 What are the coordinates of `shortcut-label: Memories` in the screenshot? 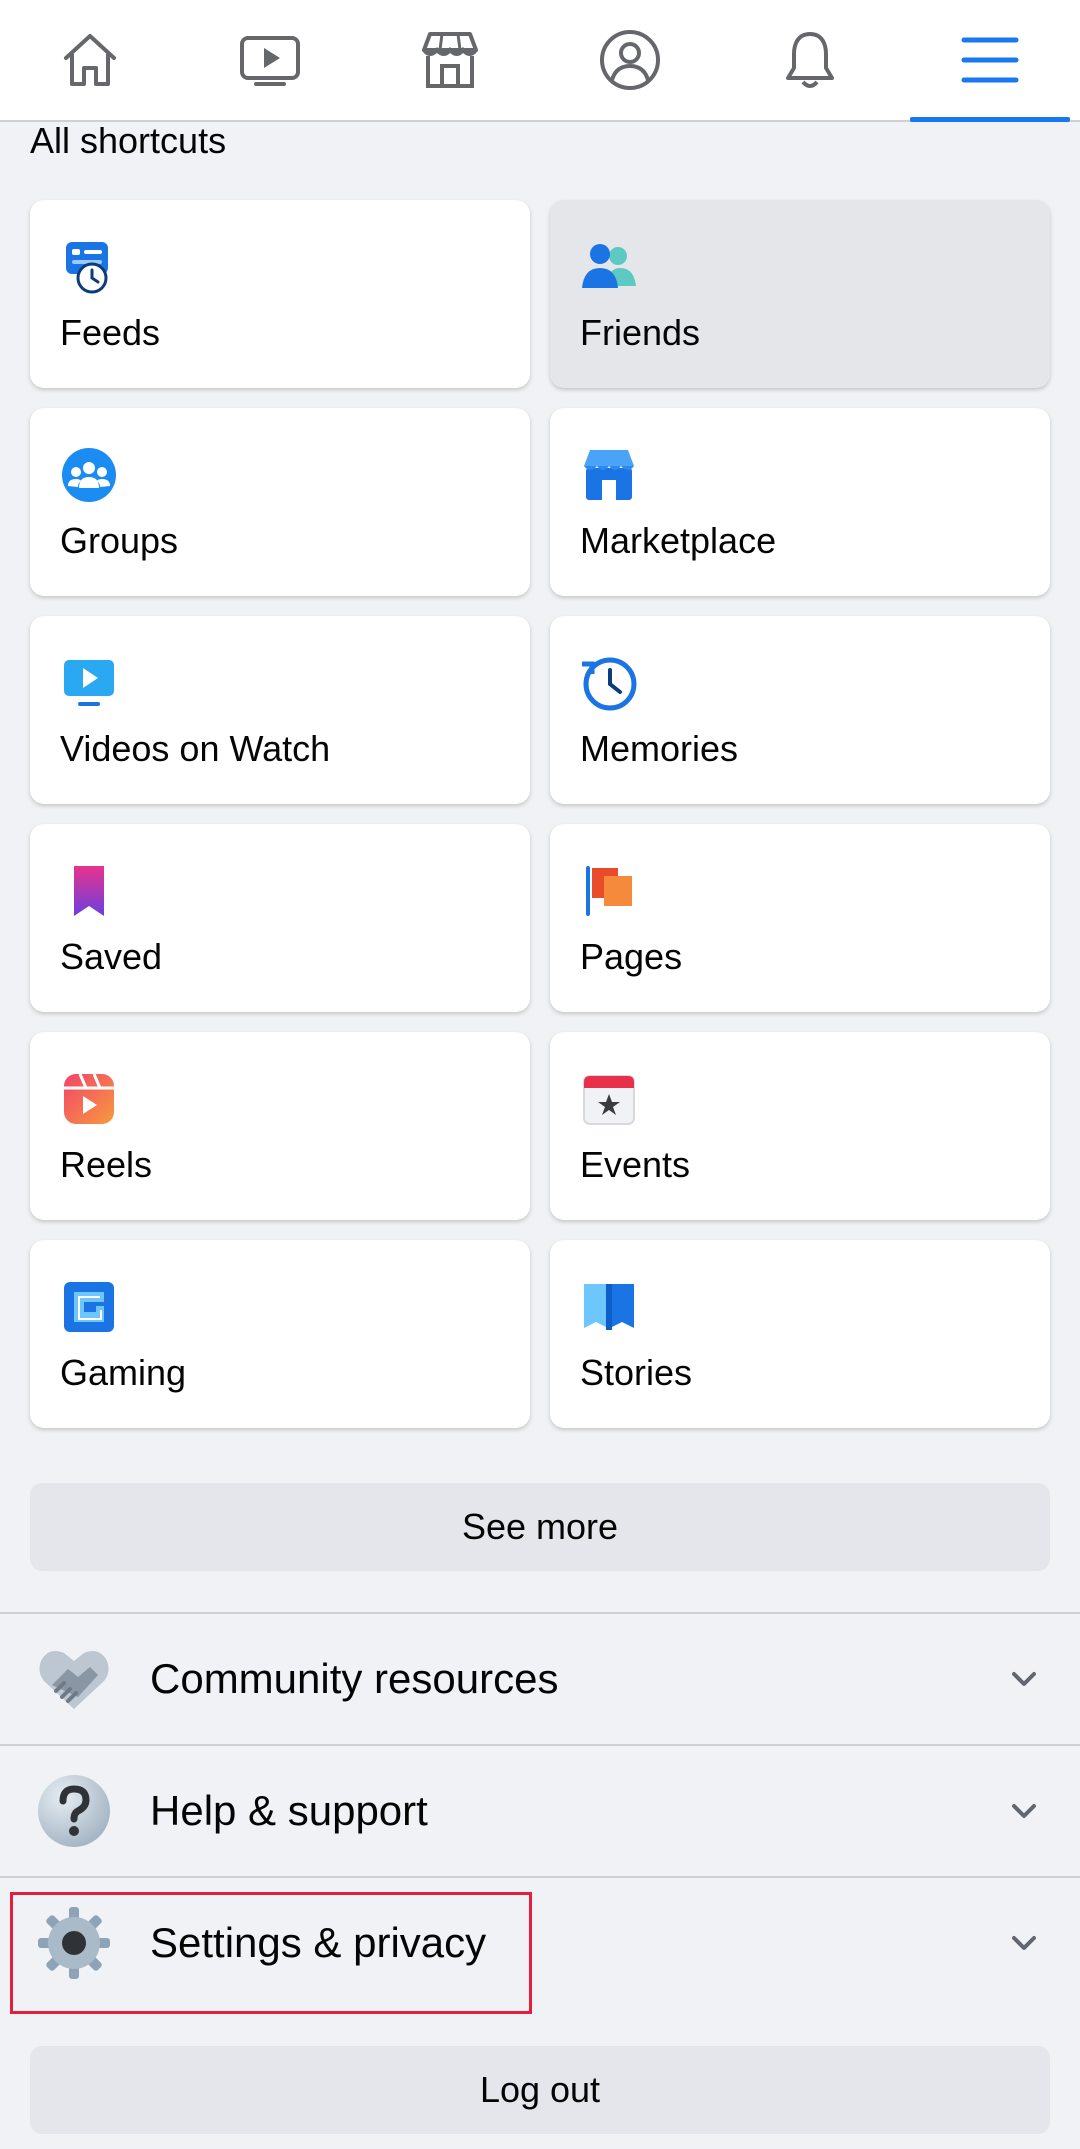 It's located at (659, 748).